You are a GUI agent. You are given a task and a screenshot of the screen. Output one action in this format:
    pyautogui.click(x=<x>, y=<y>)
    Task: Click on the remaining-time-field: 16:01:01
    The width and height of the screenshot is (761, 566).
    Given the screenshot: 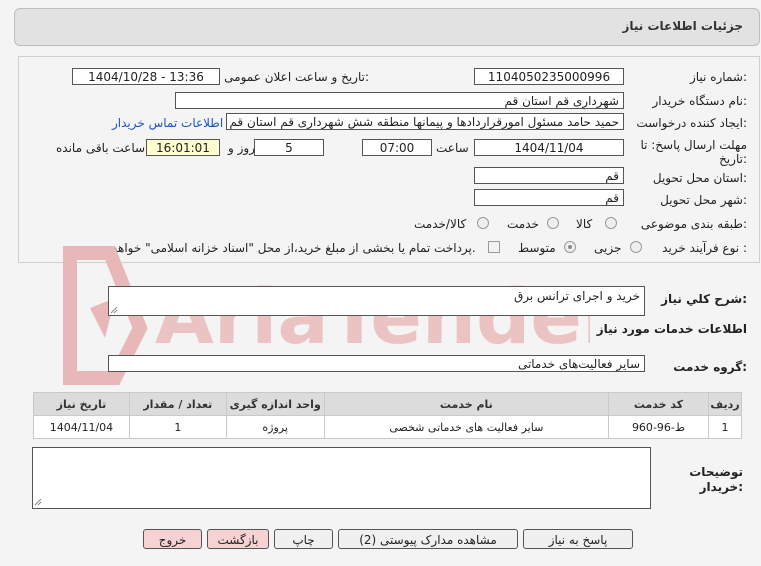 What is the action you would take?
    pyautogui.click(x=183, y=147)
    